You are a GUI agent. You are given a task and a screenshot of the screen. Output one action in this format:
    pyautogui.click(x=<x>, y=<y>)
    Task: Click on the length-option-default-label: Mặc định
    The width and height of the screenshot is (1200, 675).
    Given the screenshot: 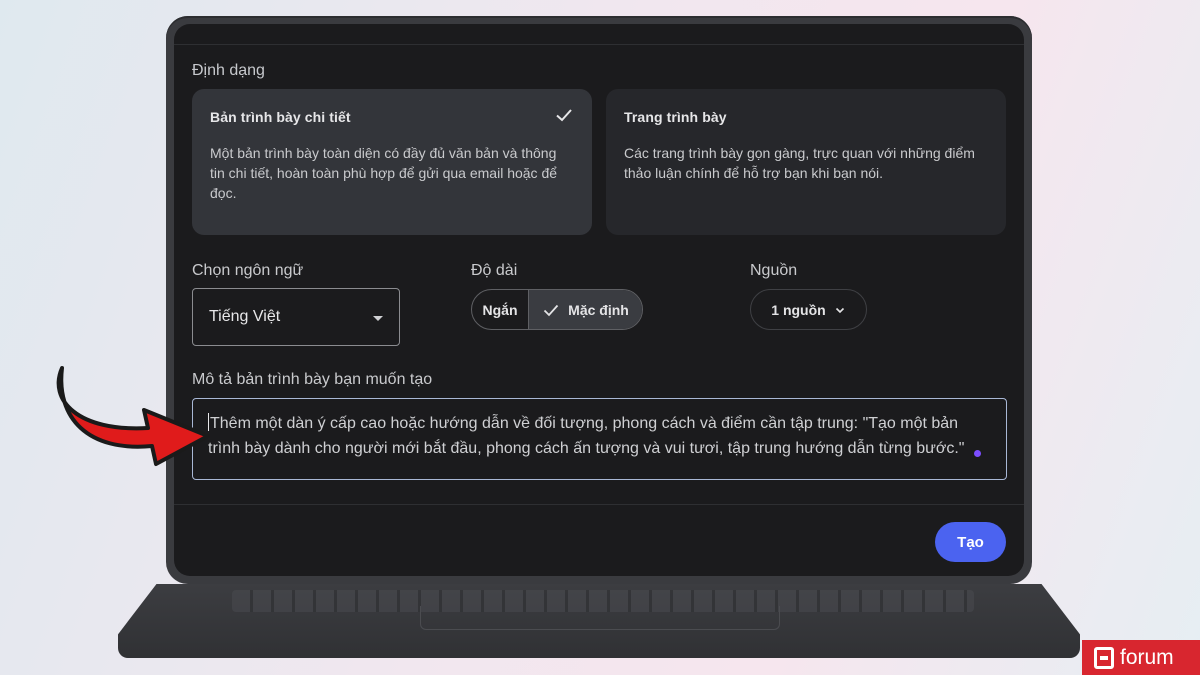 What is the action you would take?
    pyautogui.click(x=598, y=309)
    